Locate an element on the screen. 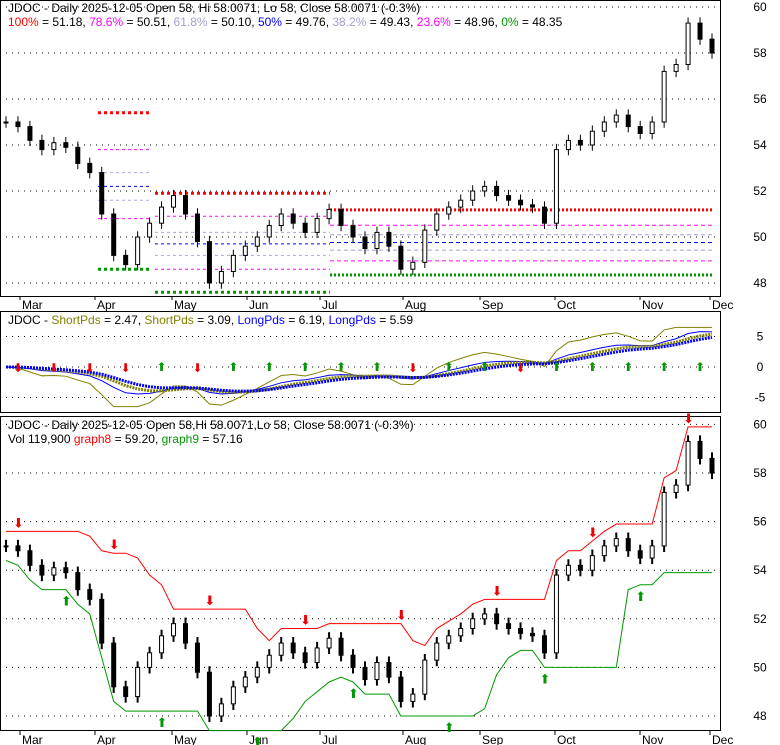 This screenshot has height=745, width=780. y-tick-label: 52 is located at coordinates (760, 619).